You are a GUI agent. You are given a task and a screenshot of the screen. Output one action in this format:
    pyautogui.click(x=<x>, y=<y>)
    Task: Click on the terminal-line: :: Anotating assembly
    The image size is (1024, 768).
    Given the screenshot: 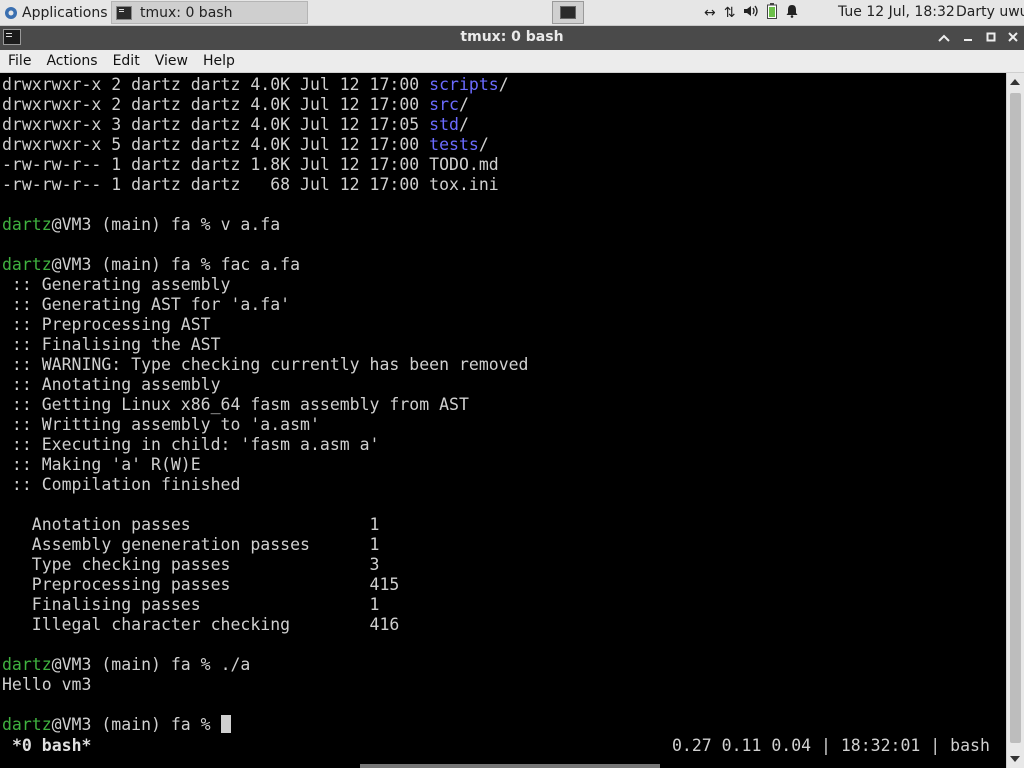 What is the action you would take?
    pyautogui.click(x=265, y=385)
    